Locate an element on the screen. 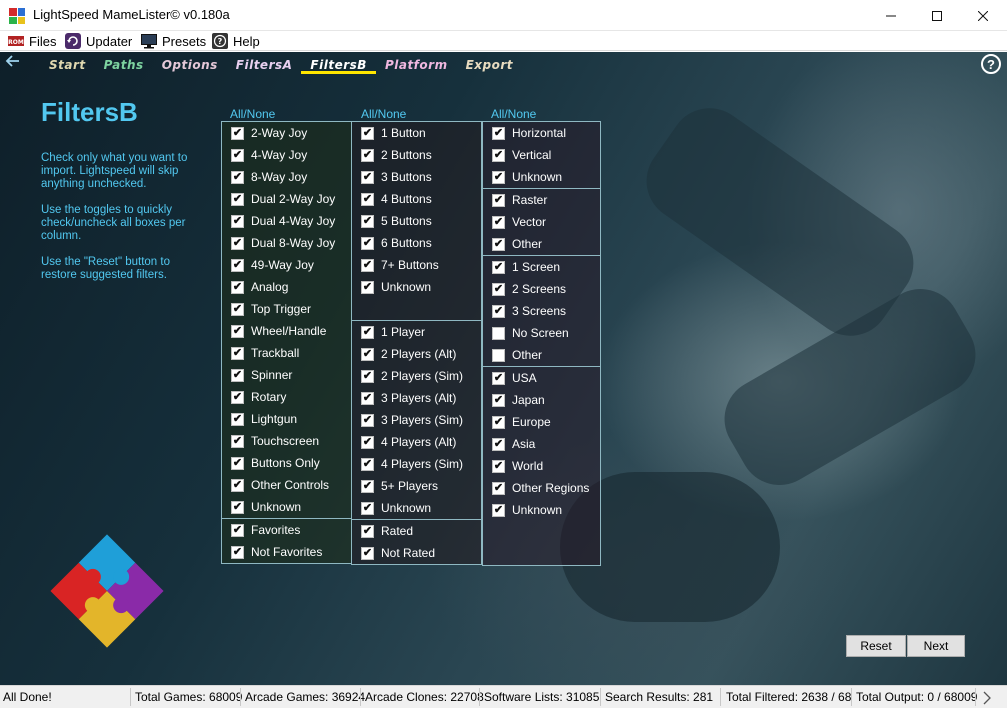 This screenshot has height=708, width=1007. filter-option: ✔ 1 Player is located at coordinates (416, 332).